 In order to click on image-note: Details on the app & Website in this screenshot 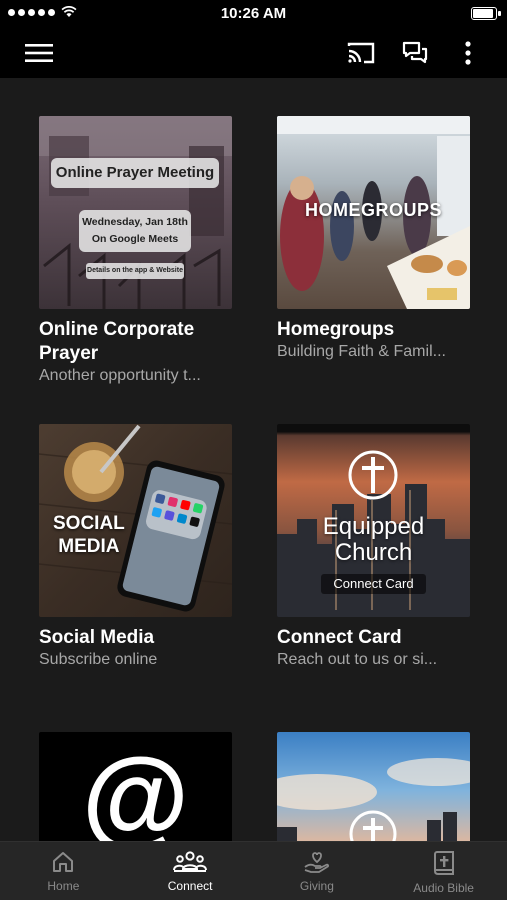, I will do `click(135, 271)`.